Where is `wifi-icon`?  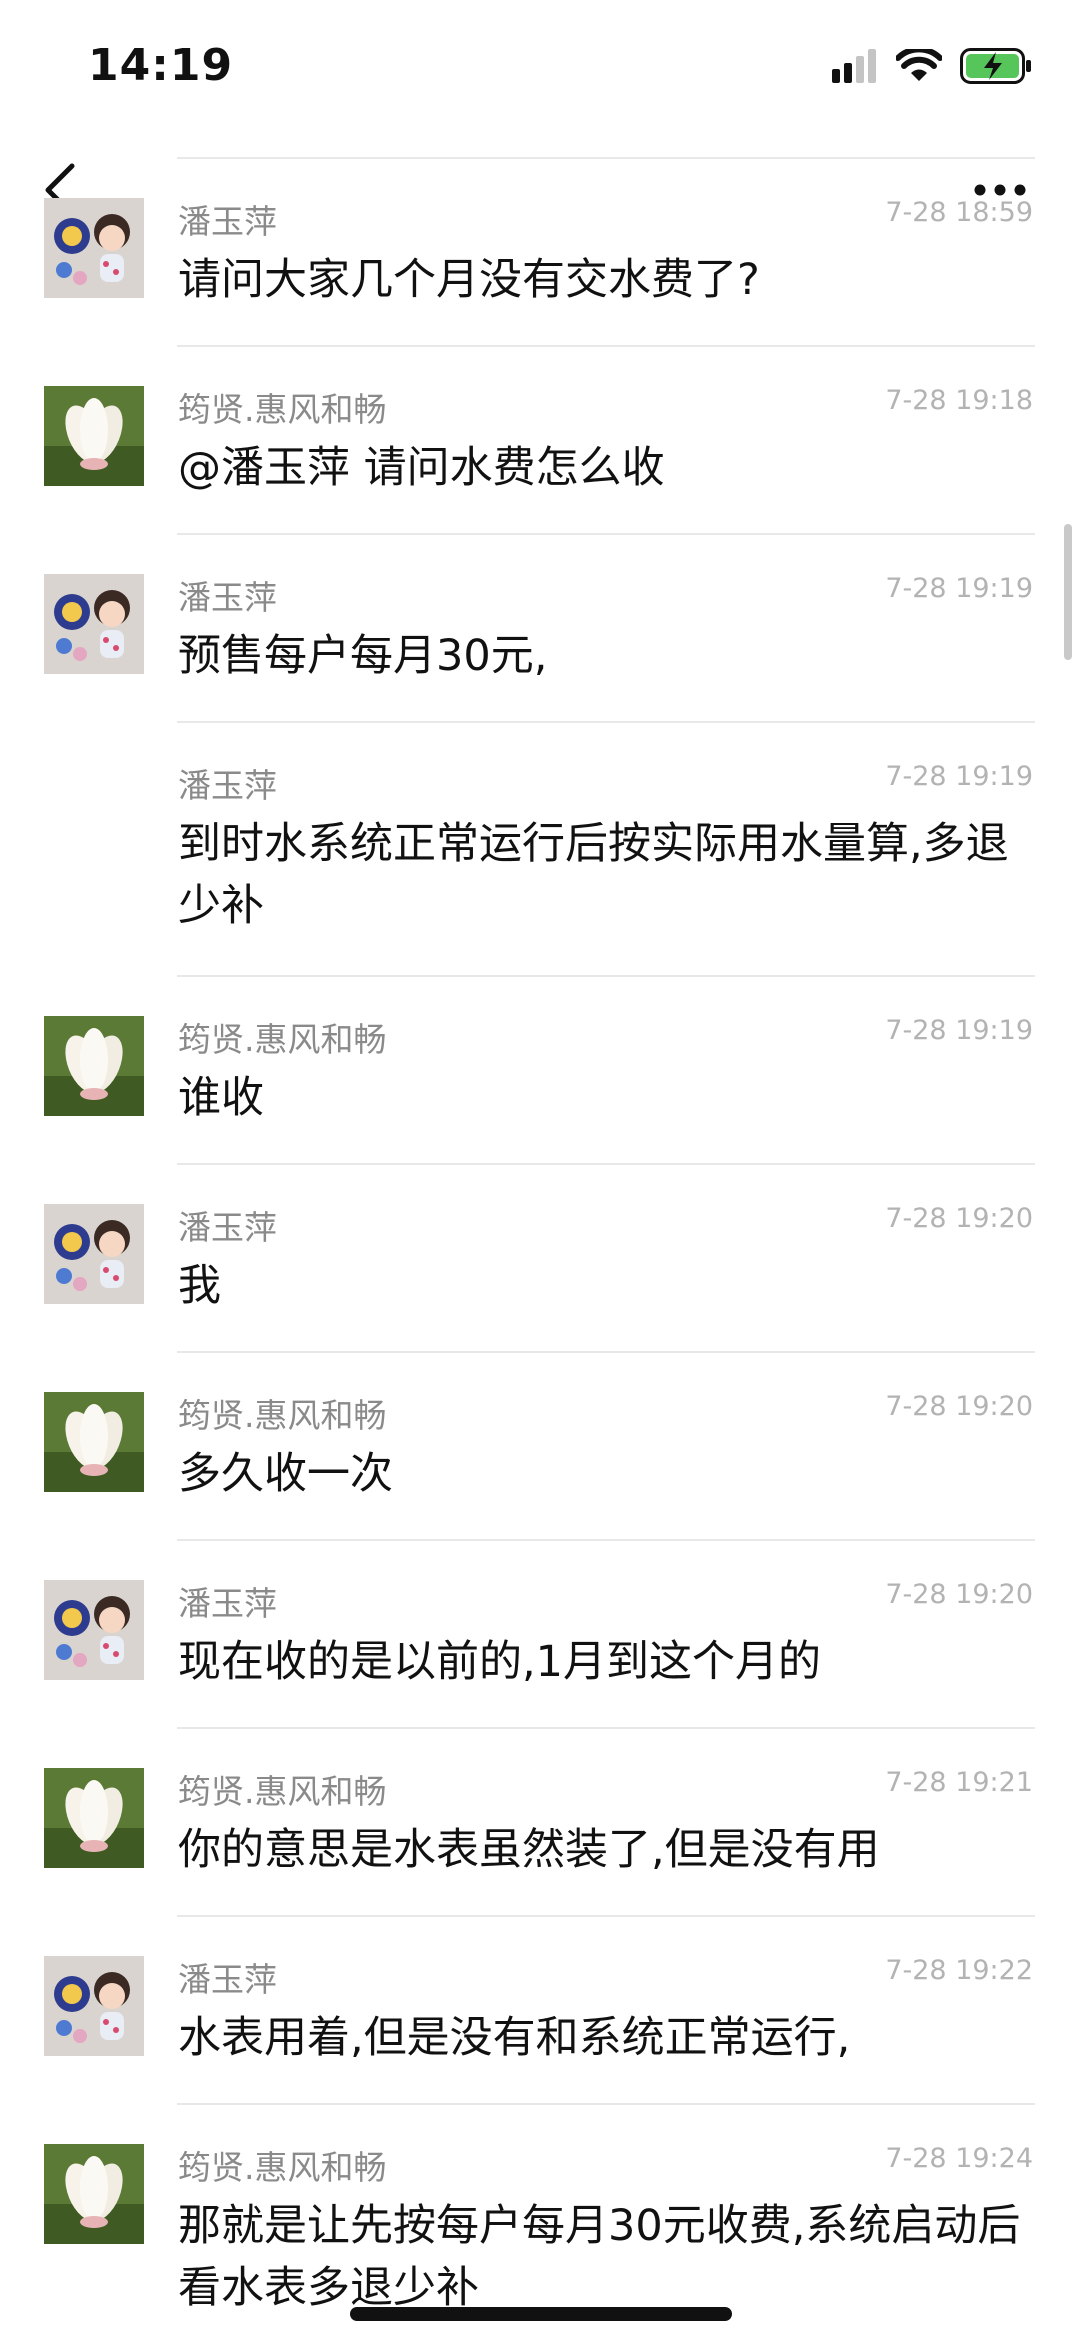
wifi-icon is located at coordinates (919, 65).